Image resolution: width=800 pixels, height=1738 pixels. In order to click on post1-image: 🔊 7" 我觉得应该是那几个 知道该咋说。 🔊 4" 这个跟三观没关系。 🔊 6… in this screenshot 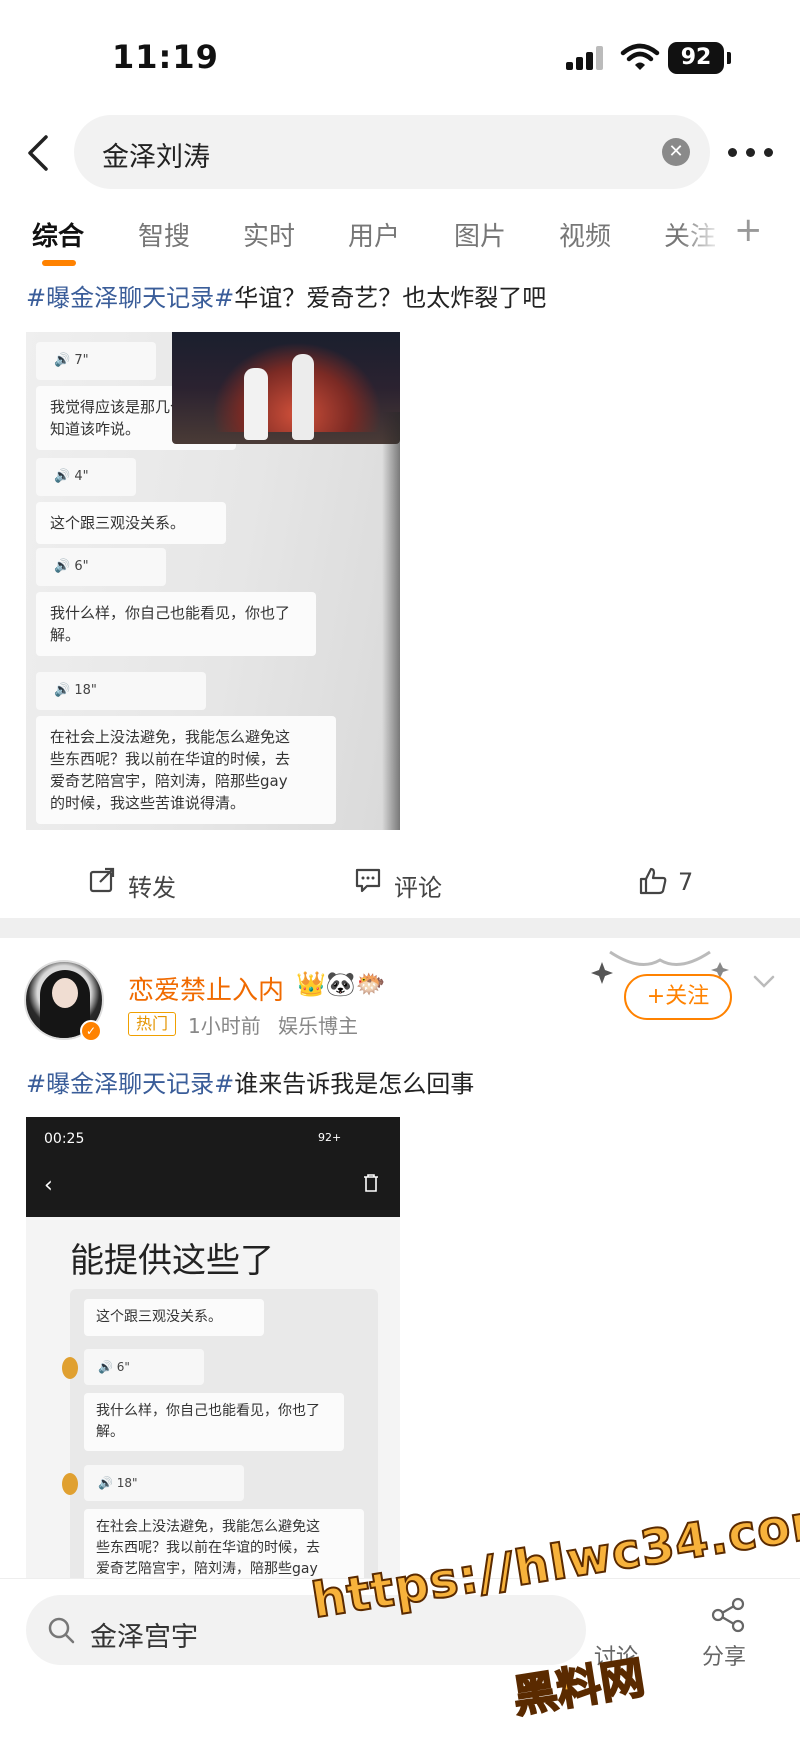, I will do `click(213, 581)`.